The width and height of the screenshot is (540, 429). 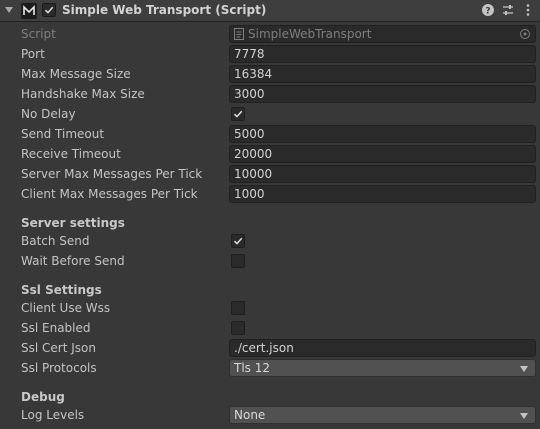 What do you see at coordinates (73, 223) in the screenshot?
I see `server-settings-header: Server settings` at bounding box center [73, 223].